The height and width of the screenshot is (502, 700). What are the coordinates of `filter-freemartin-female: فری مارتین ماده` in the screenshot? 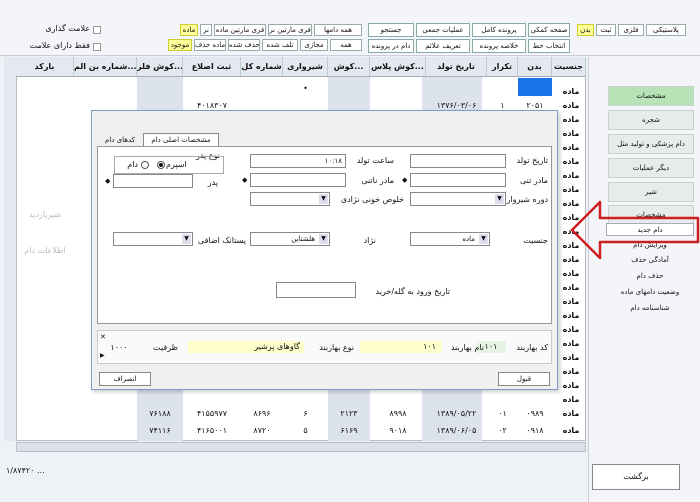 It's located at (240, 30).